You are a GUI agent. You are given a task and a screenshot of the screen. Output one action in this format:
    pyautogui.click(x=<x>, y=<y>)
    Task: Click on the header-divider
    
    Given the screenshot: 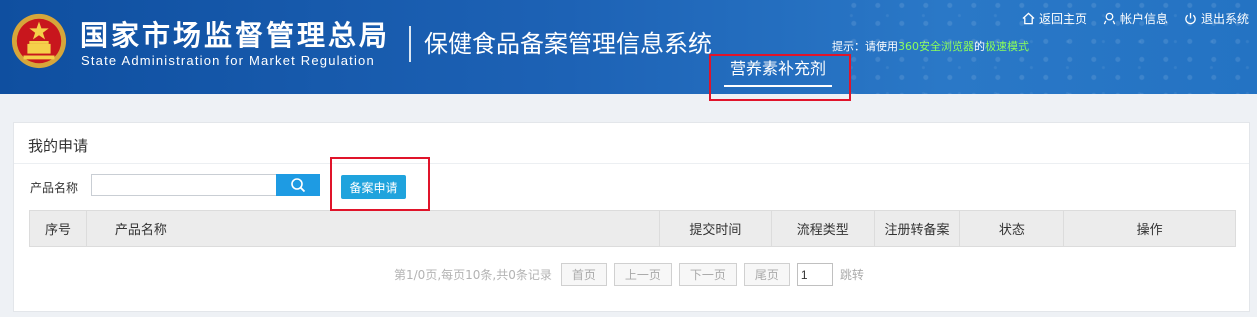 What is the action you would take?
    pyautogui.click(x=410, y=44)
    